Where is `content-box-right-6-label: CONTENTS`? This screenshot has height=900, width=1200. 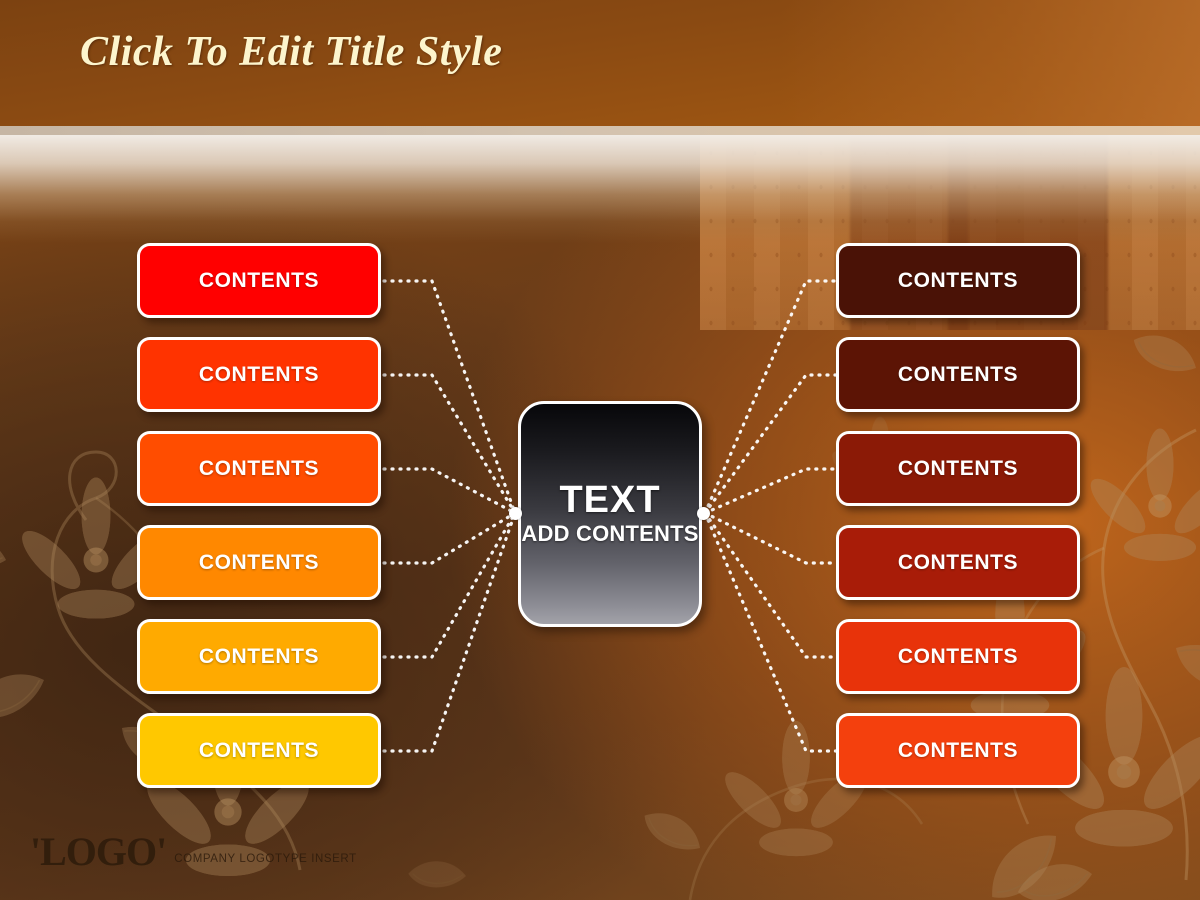
content-box-right-6-label: CONTENTS is located at coordinates (958, 750).